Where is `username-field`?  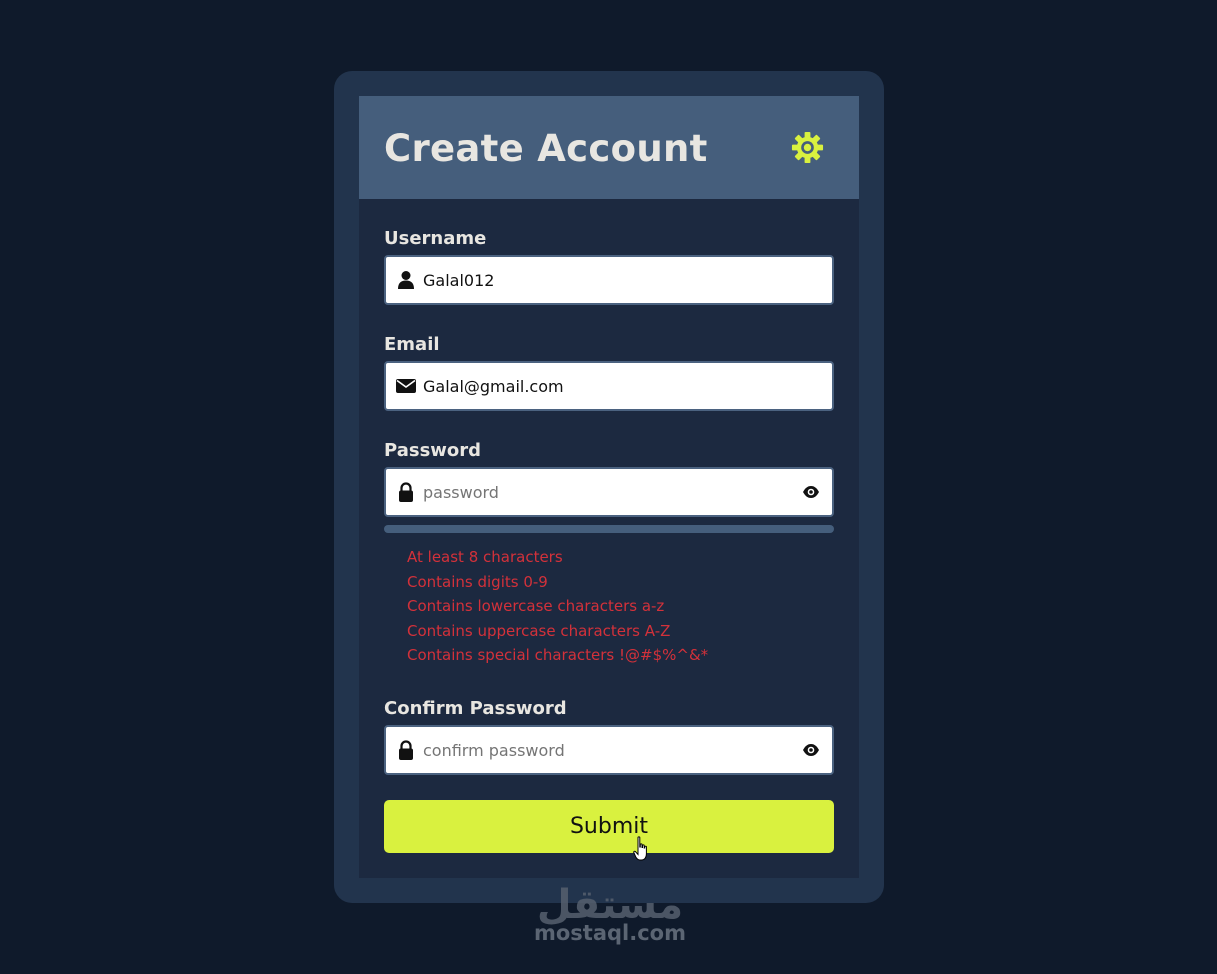
username-field is located at coordinates (609, 280).